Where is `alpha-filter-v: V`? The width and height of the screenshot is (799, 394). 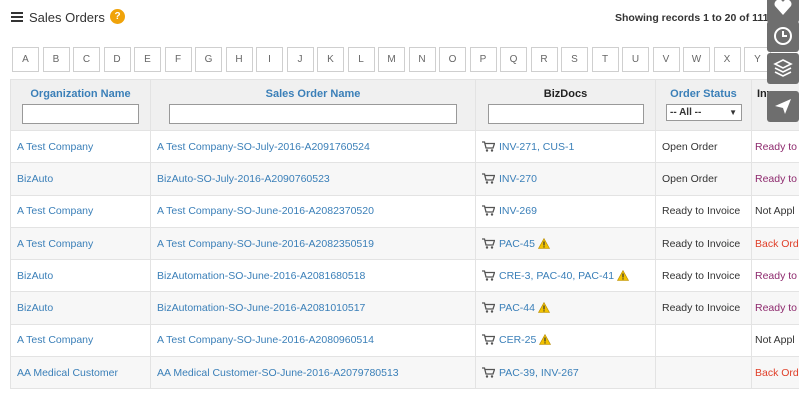 alpha-filter-v: V is located at coordinates (666, 59).